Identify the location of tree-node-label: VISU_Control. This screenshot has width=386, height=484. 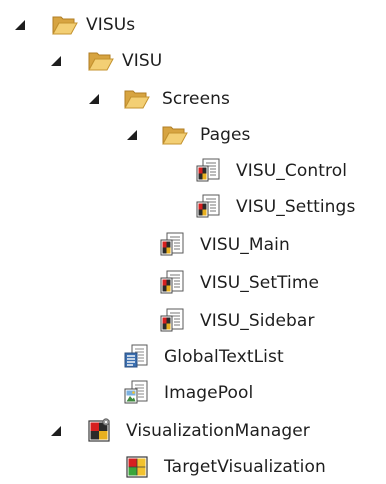
(292, 171).